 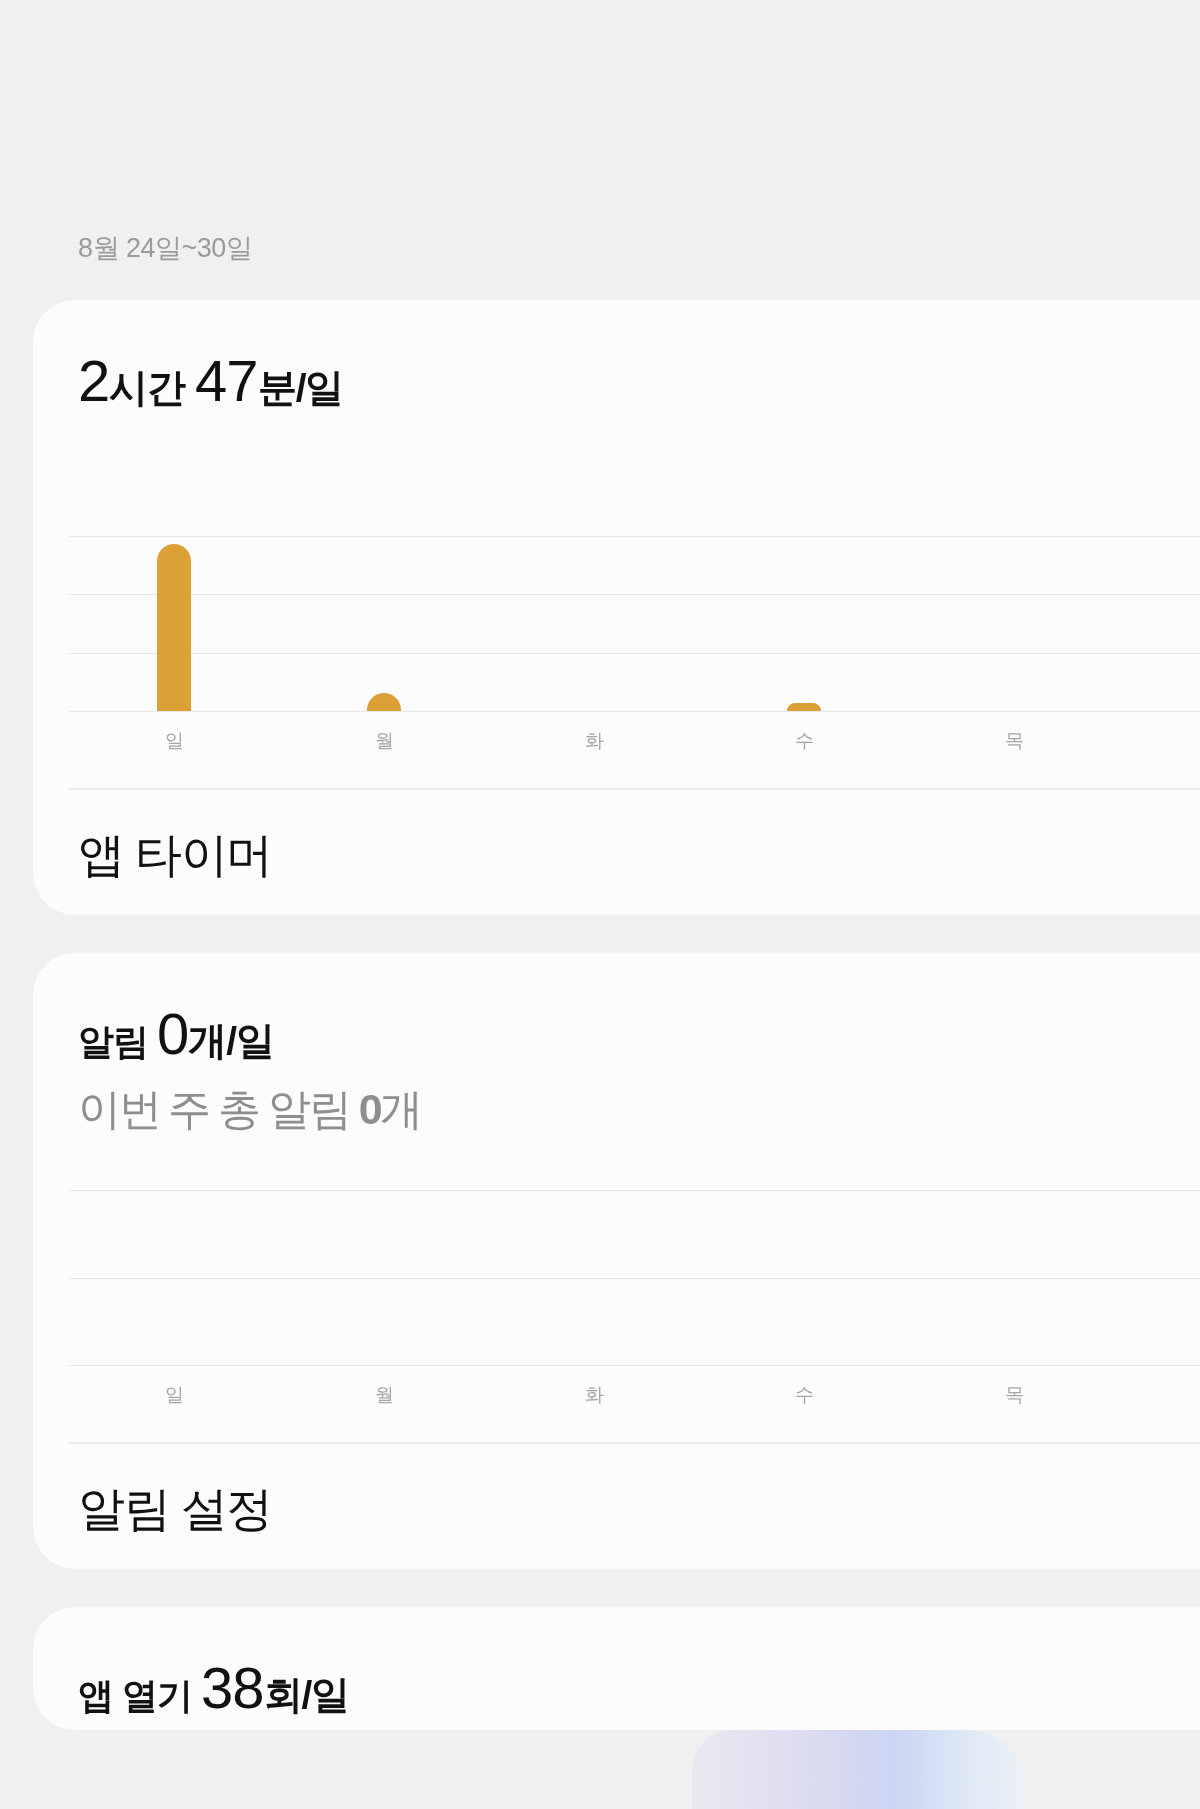 What do you see at coordinates (214, 1690) in the screenshot?
I see `headline-text: 앱 열기 38회/일` at bounding box center [214, 1690].